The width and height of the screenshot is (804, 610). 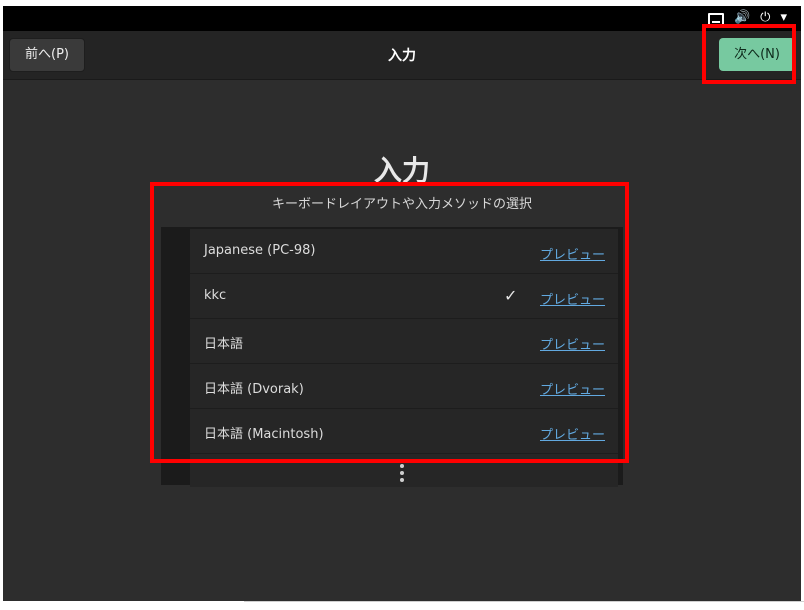 What do you see at coordinates (402, 18) in the screenshot?
I see `top-panel: 🔊 ⏻ ▾` at bounding box center [402, 18].